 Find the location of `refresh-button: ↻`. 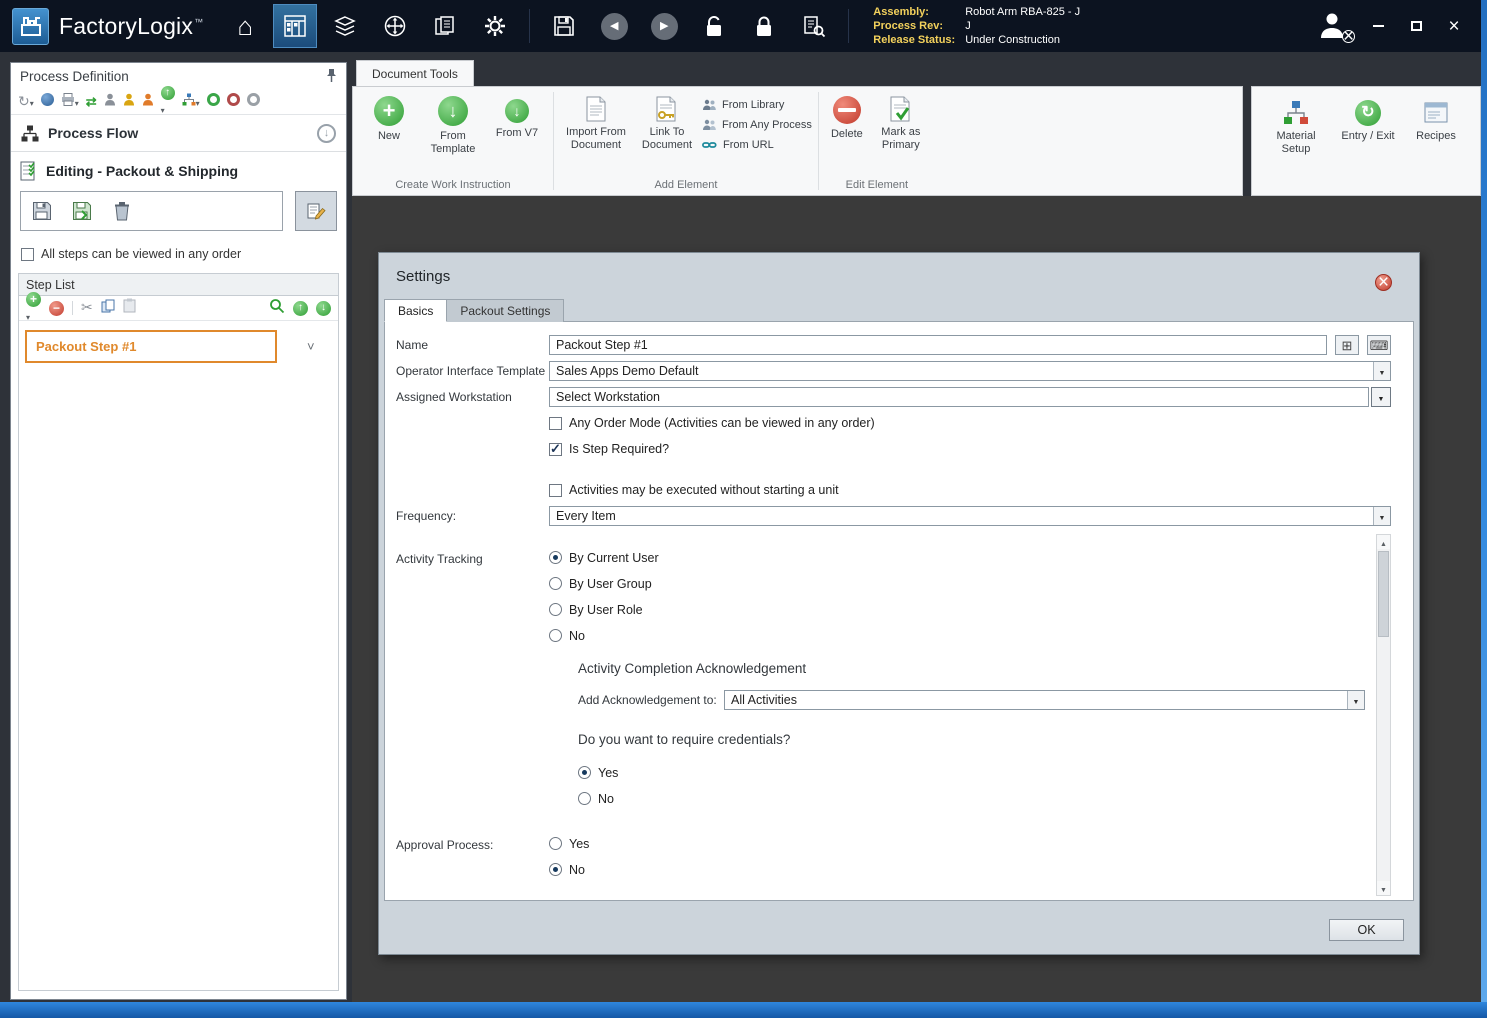

refresh-button: ↻ is located at coordinates (26, 102).